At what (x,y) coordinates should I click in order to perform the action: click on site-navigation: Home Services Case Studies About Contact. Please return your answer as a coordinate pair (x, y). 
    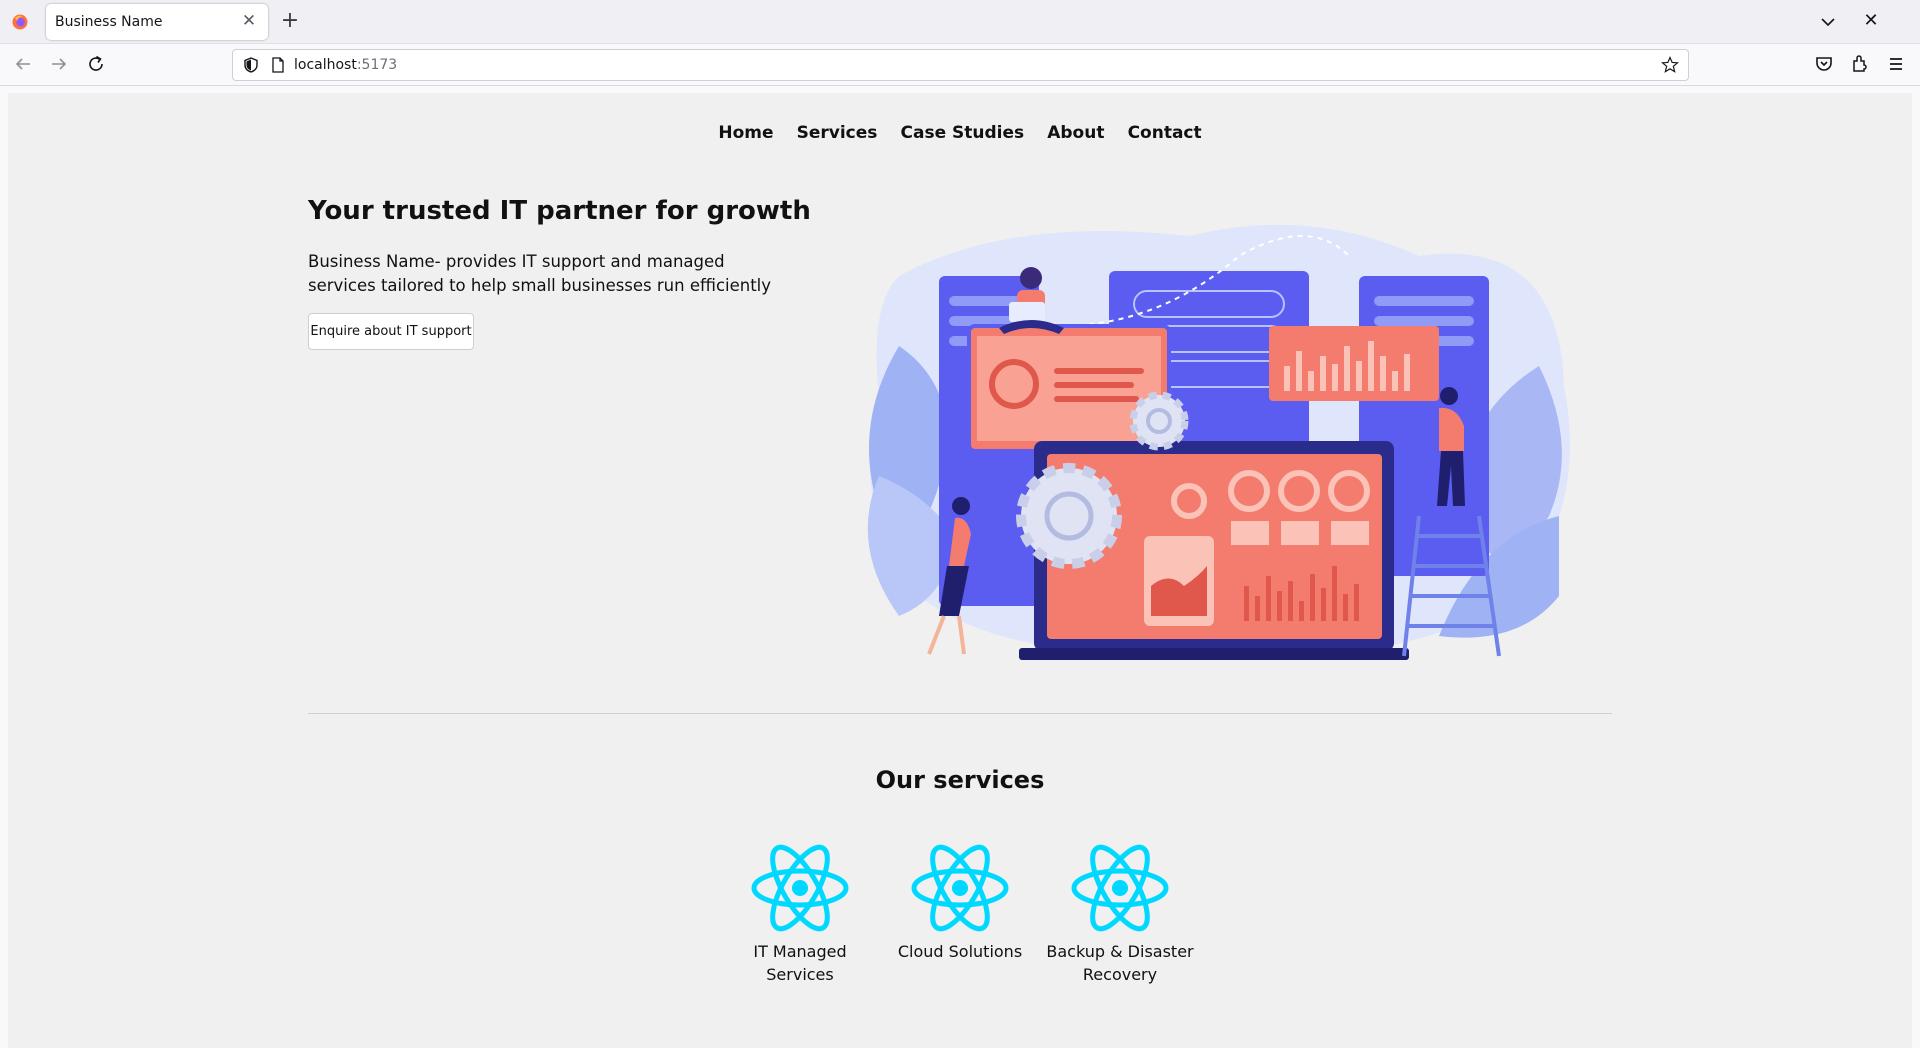
    Looking at the image, I should click on (960, 133).